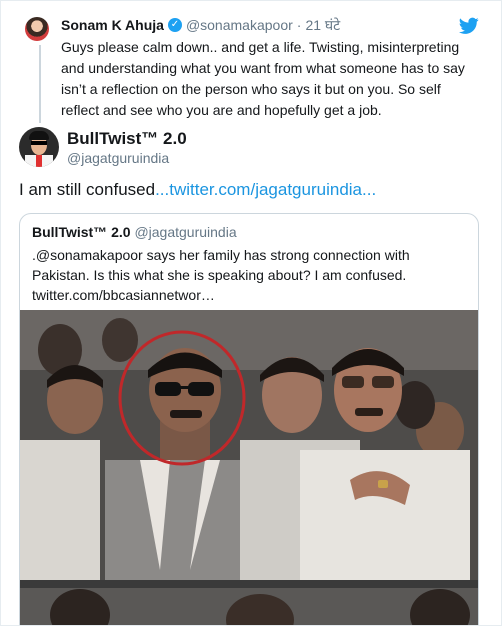 The width and height of the screenshot is (504, 628). What do you see at coordinates (40, 84) in the screenshot?
I see `thread-line` at bounding box center [40, 84].